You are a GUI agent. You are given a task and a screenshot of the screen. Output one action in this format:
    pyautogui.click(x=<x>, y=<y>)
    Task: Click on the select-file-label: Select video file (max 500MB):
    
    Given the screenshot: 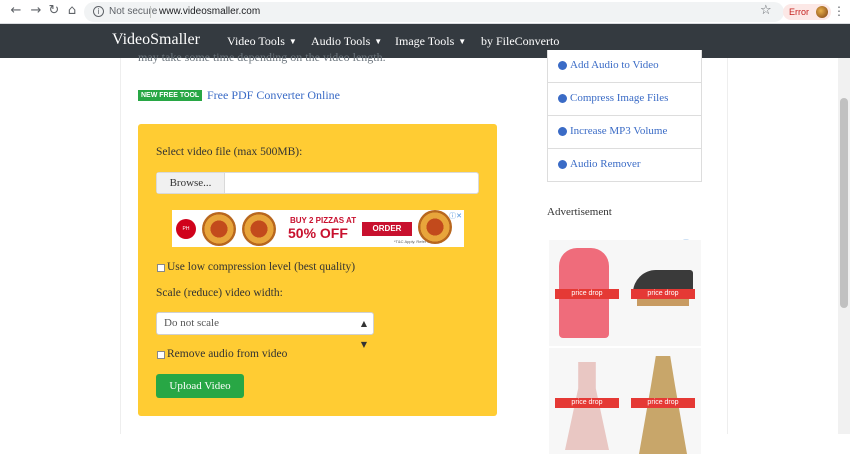 What is the action you would take?
    pyautogui.click(x=229, y=152)
    